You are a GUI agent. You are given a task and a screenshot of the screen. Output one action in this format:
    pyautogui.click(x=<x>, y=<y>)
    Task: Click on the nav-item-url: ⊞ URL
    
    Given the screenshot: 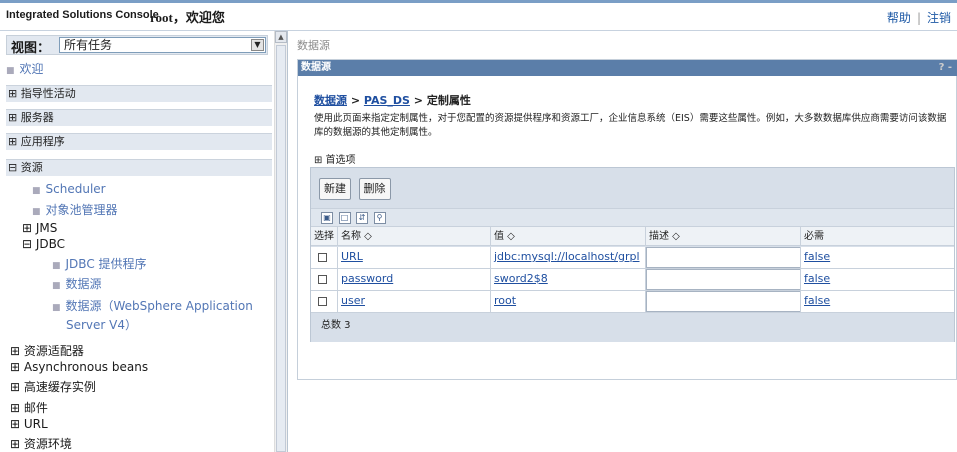 What is the action you would take?
    pyautogui.click(x=29, y=424)
    